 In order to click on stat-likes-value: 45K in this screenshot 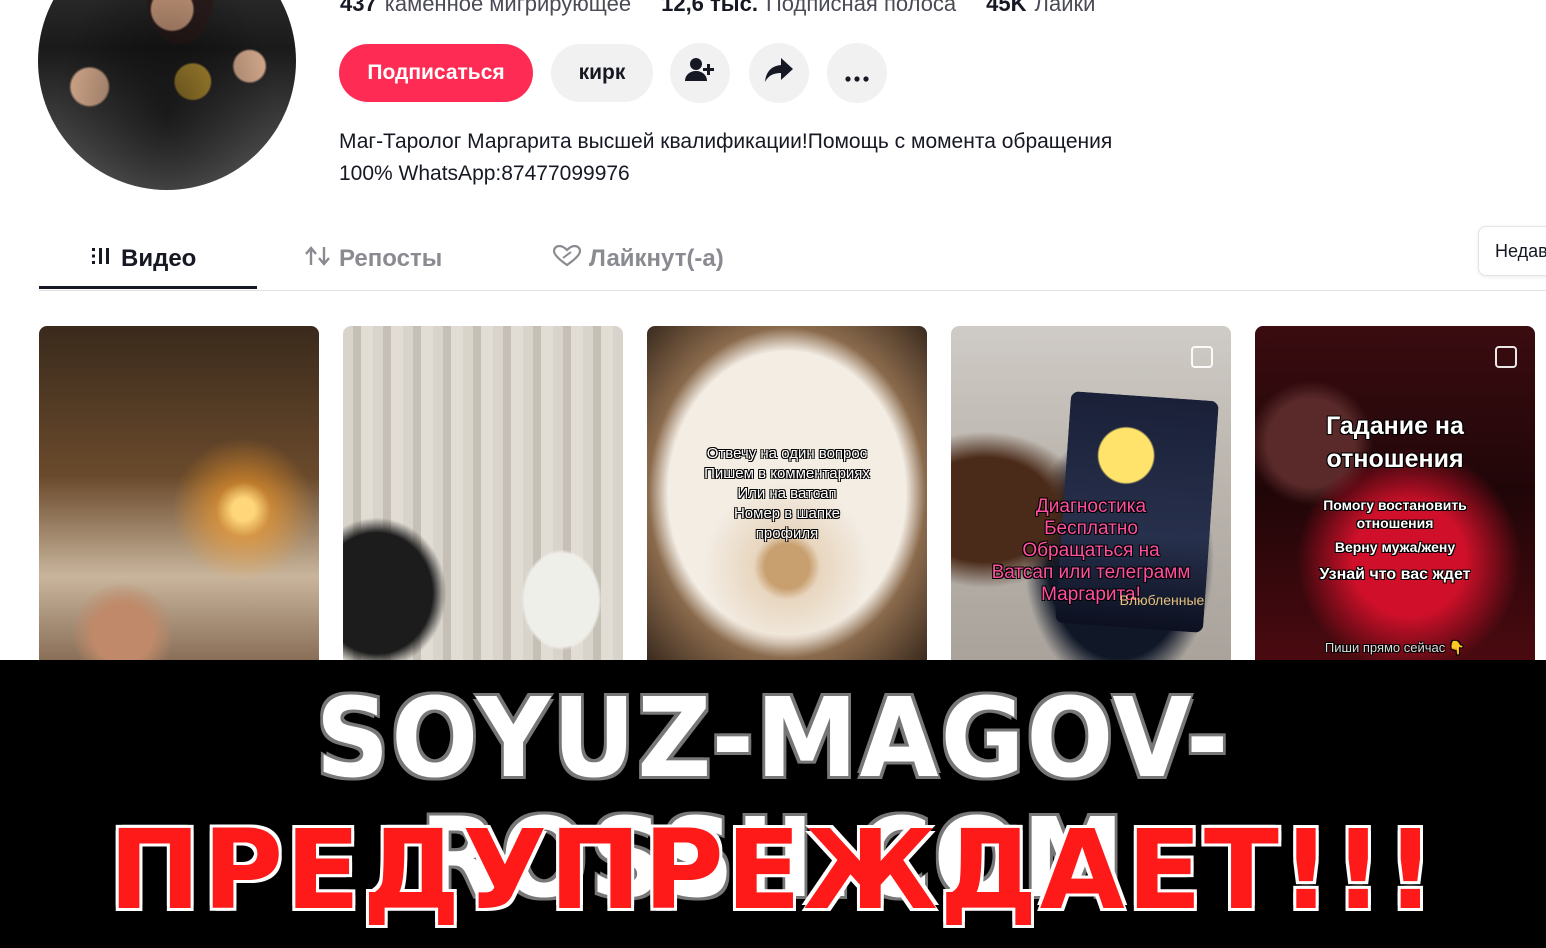, I will do `click(1006, 8)`.